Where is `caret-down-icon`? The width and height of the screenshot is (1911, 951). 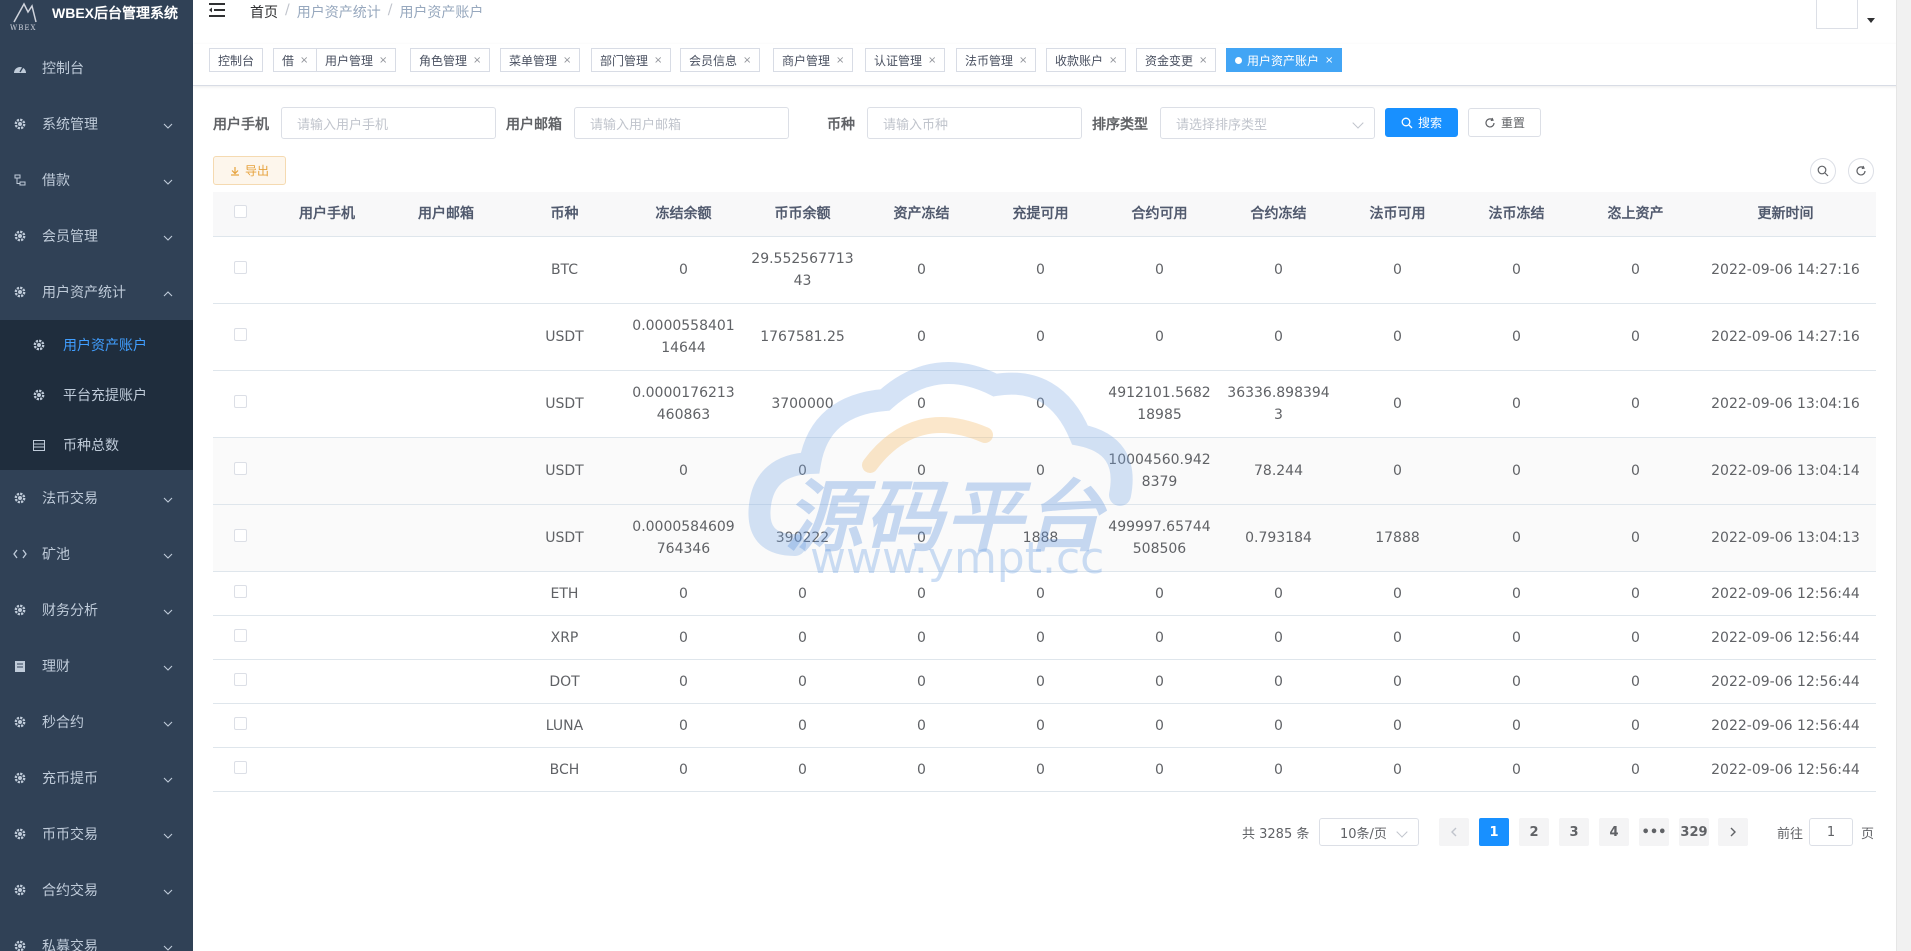
caret-down-icon is located at coordinates (1871, 20).